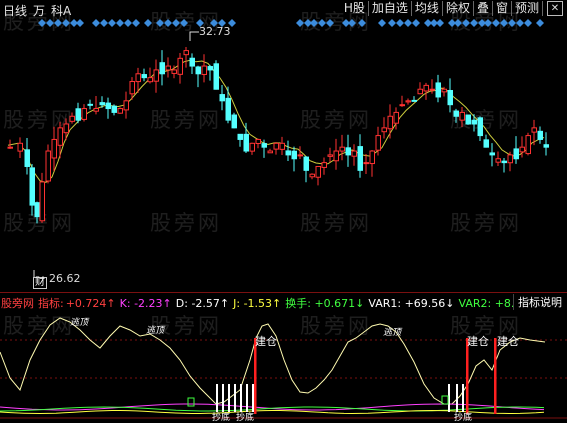  Describe the element at coordinates (191, 402) in the screenshot. I see `turnover-stub` at that location.